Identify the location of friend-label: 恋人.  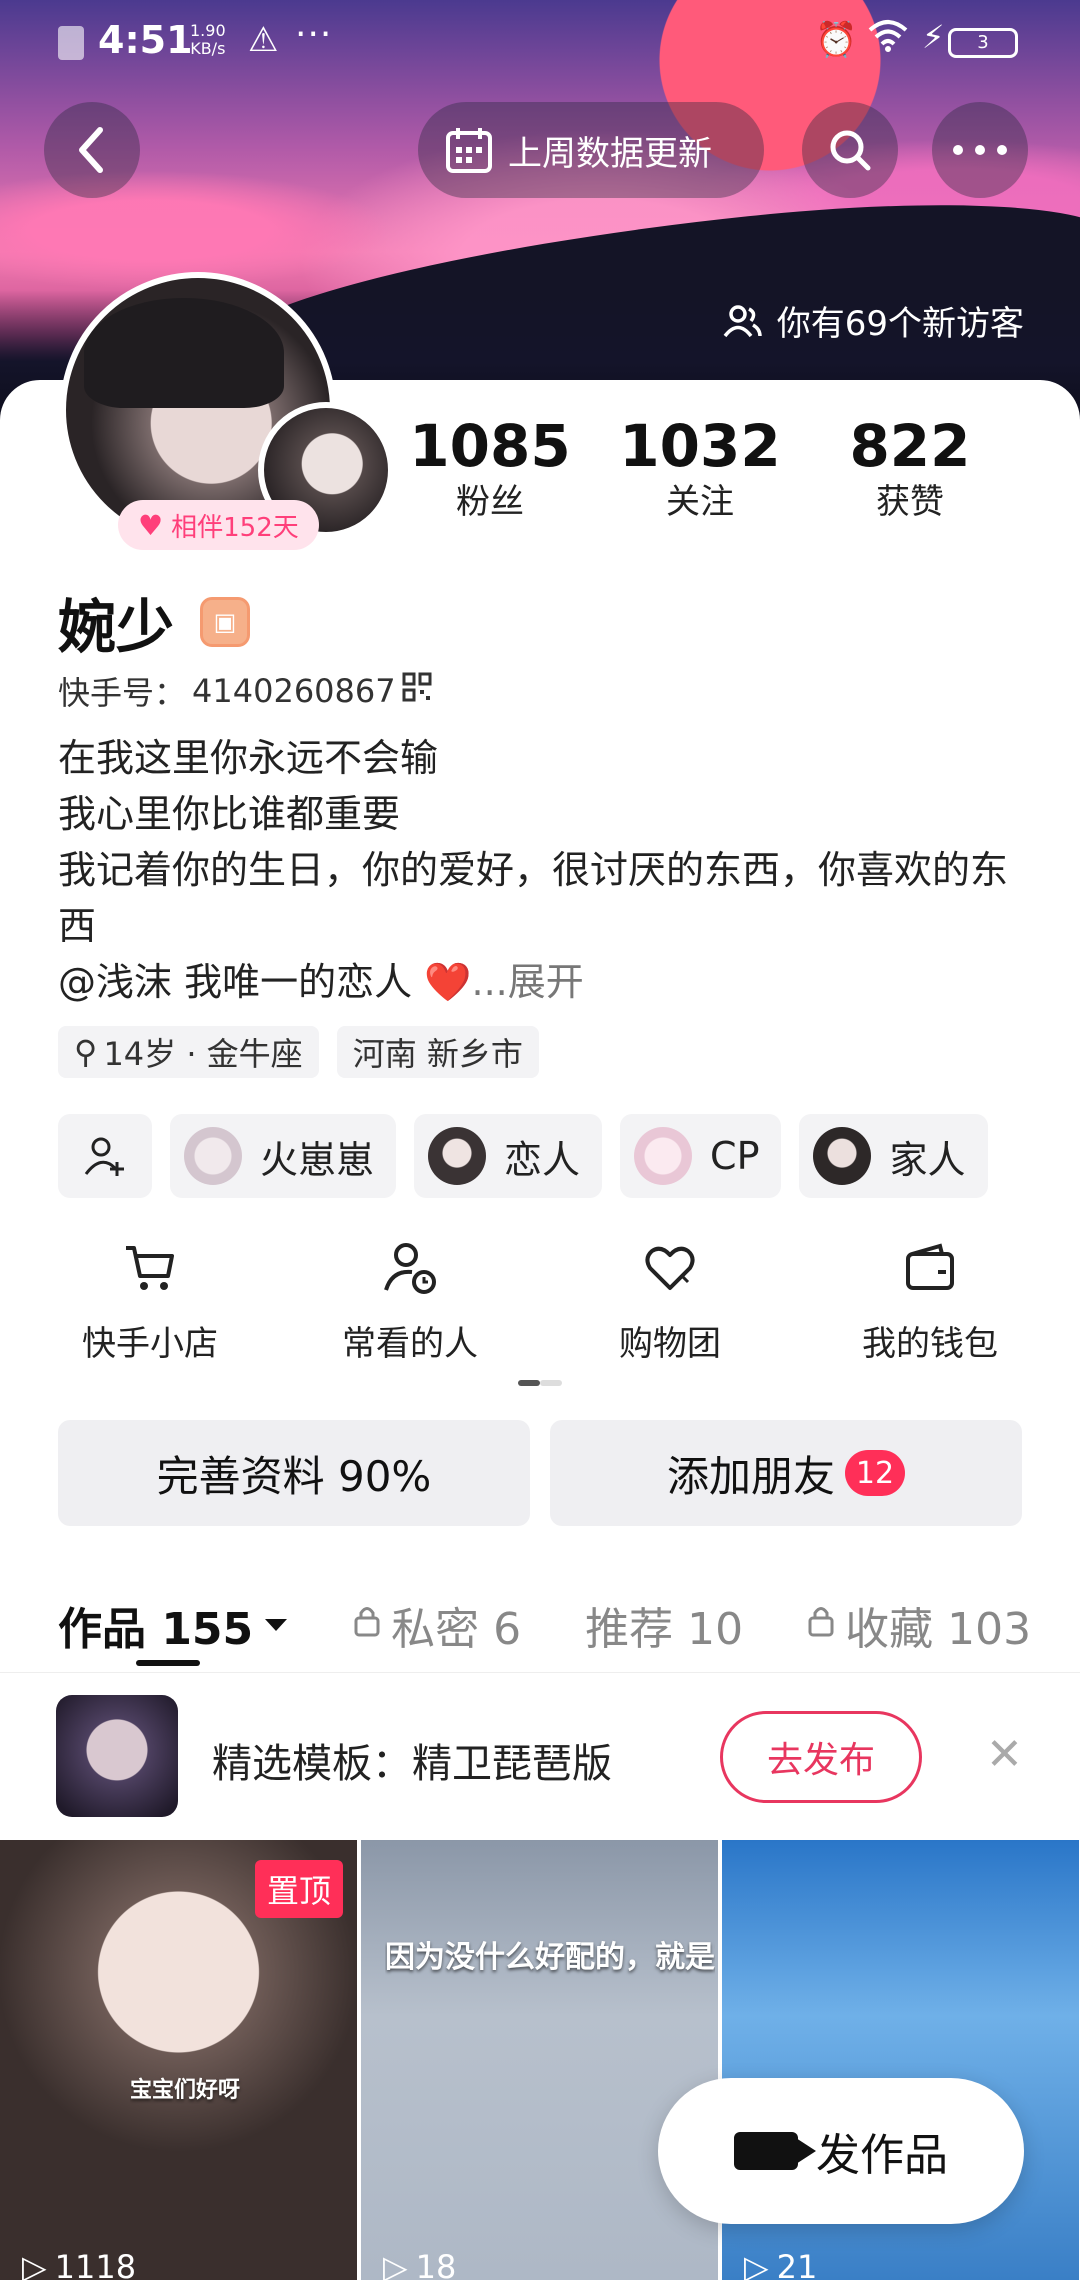
(542, 1159).